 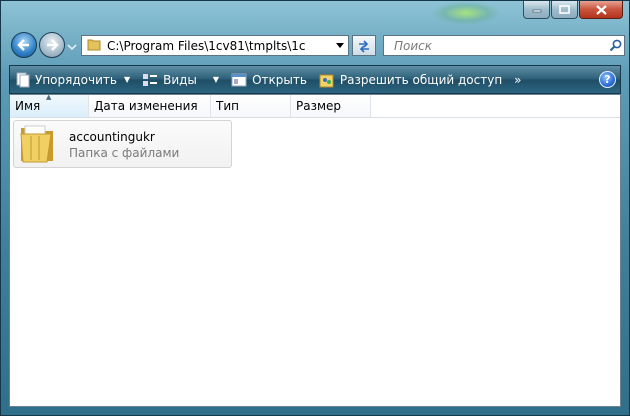 What do you see at coordinates (23, 80) in the screenshot?
I see `organize-icon` at bounding box center [23, 80].